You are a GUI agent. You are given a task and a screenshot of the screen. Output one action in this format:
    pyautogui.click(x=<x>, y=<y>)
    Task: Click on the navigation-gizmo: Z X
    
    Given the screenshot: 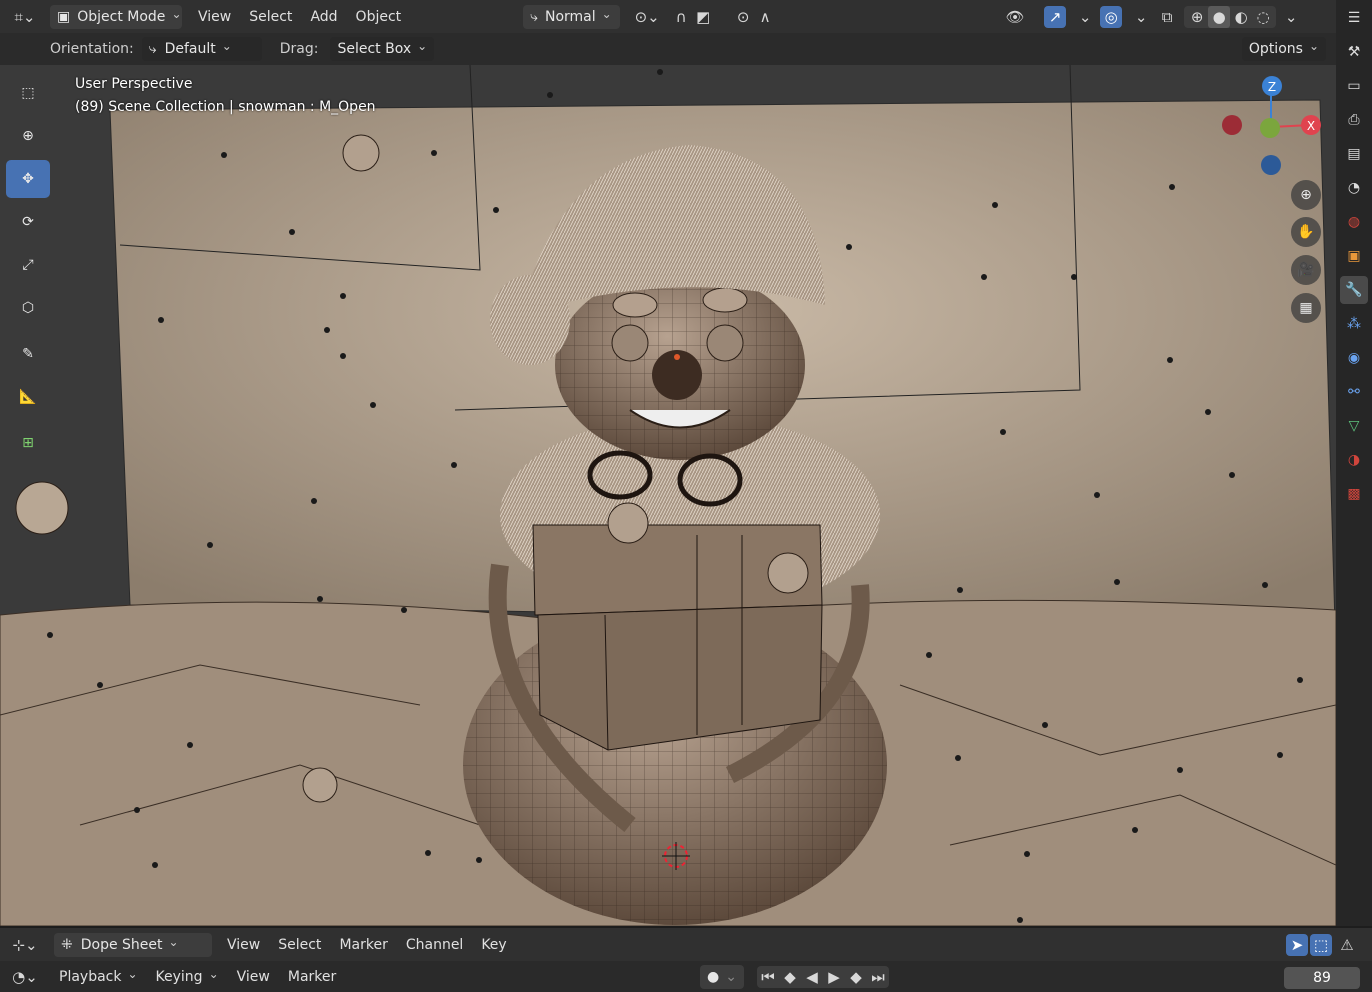 What is the action you would take?
    pyautogui.click(x=1272, y=127)
    